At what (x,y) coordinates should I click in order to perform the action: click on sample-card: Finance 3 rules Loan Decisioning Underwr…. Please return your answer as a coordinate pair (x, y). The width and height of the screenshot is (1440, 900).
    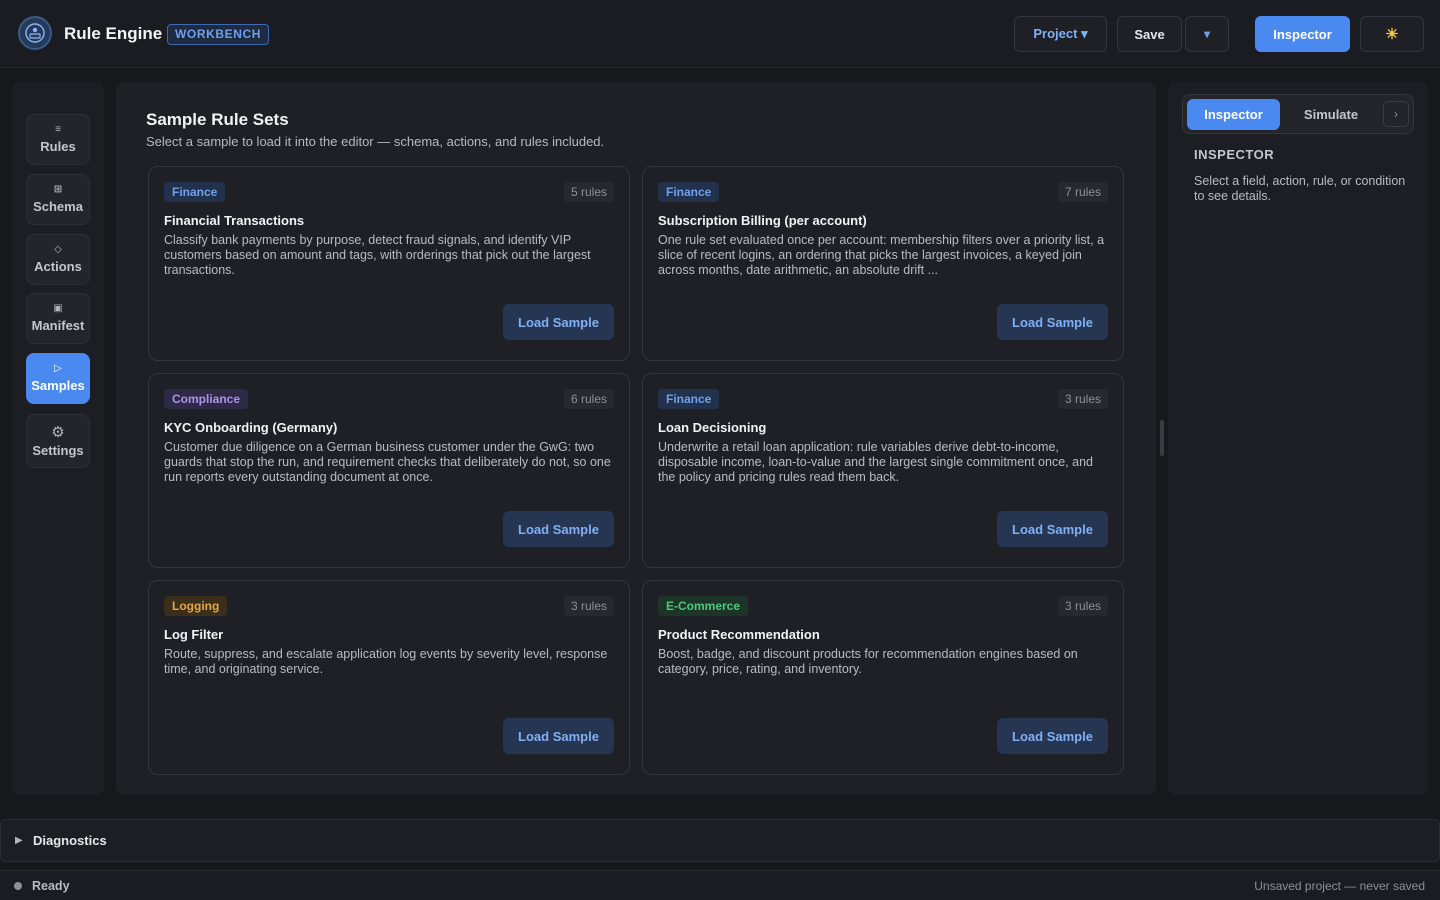
    Looking at the image, I should click on (883, 470).